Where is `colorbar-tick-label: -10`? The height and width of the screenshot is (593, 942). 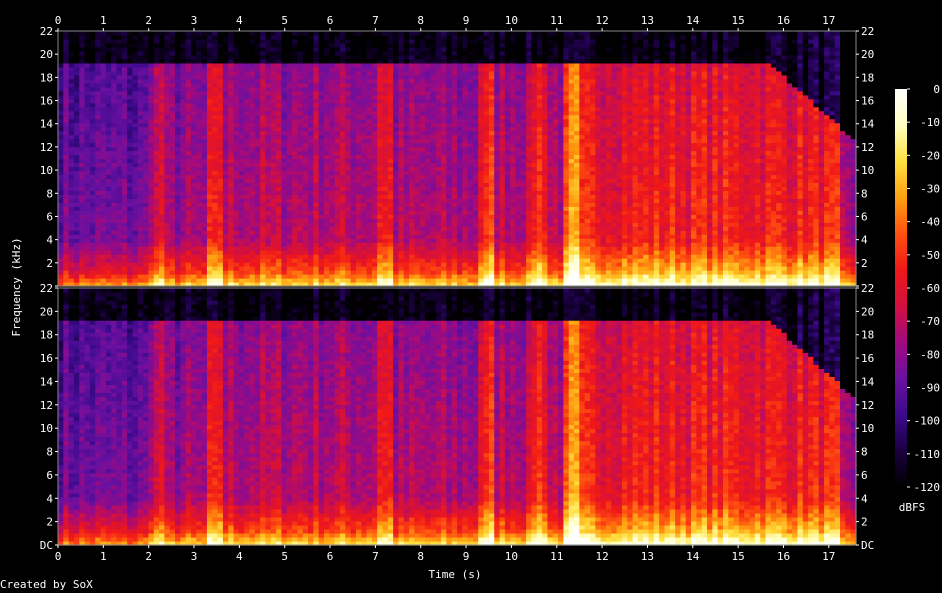 colorbar-tick-label: -10 is located at coordinates (930, 122).